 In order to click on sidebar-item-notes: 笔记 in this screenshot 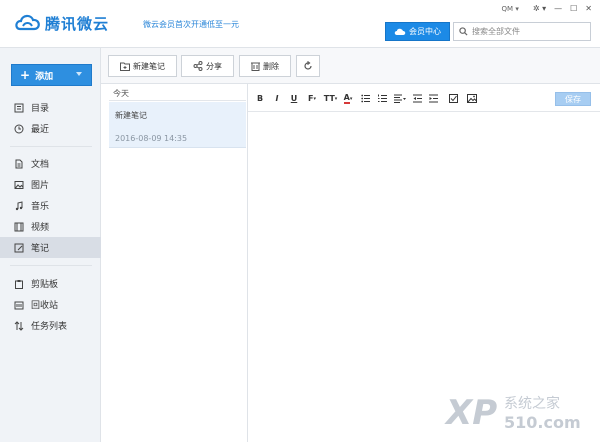, I will do `click(50, 247)`.